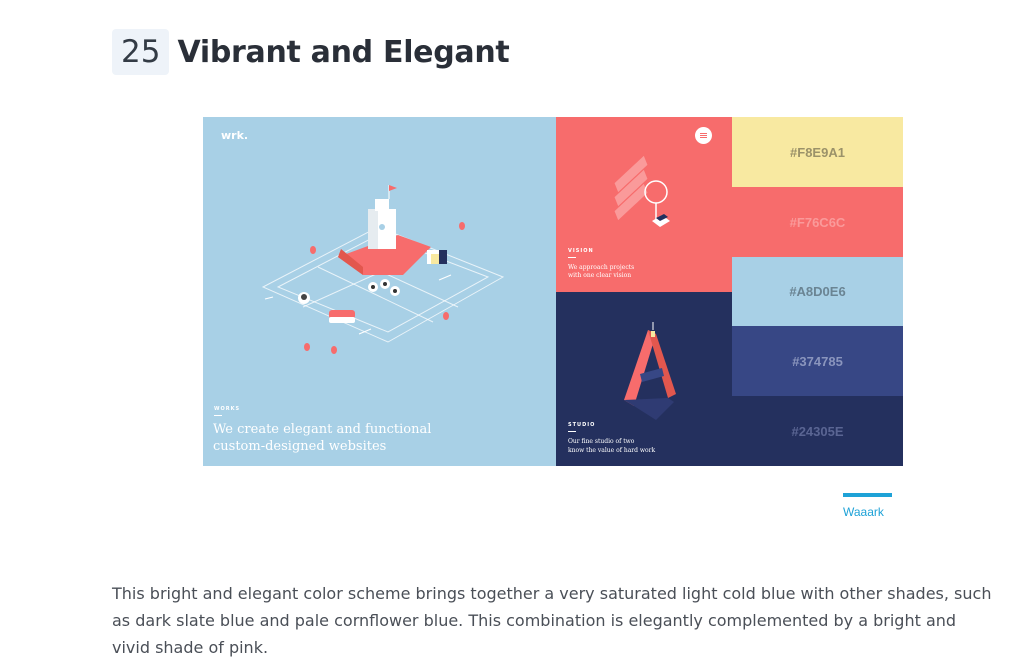 The height and width of the screenshot is (659, 1017). What do you see at coordinates (383, 269) in the screenshot?
I see `isometric-boat-illustration` at bounding box center [383, 269].